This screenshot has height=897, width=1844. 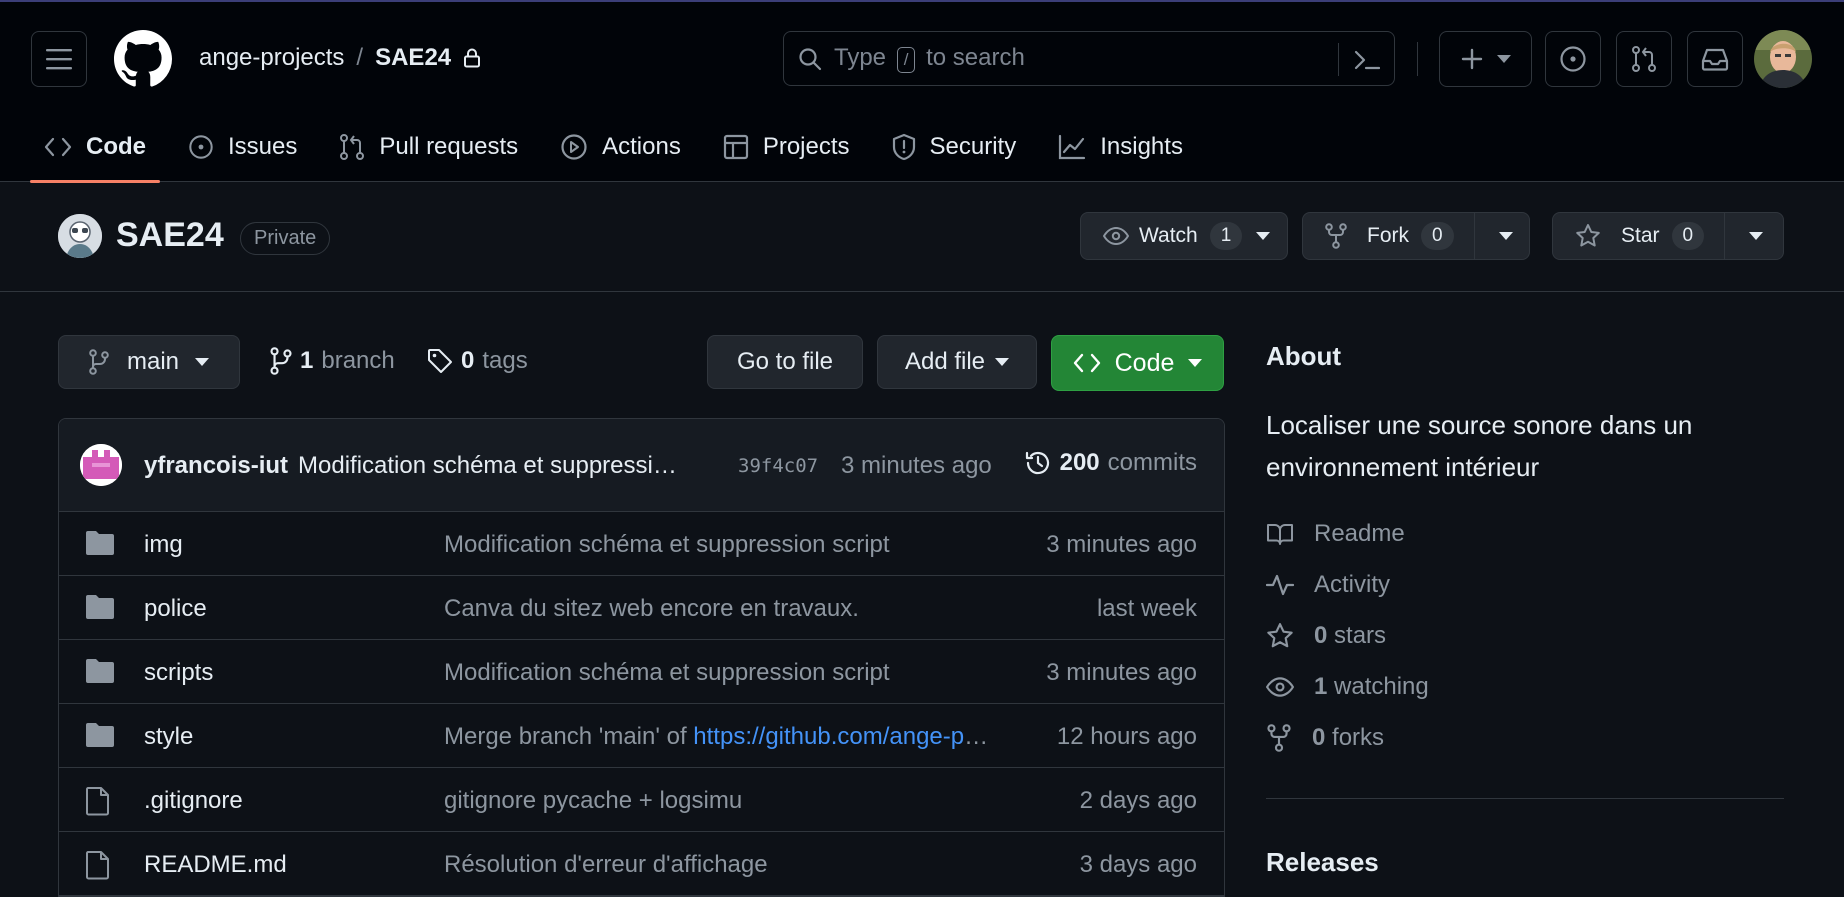 I want to click on activity-link: Activity, so click(x=1328, y=585).